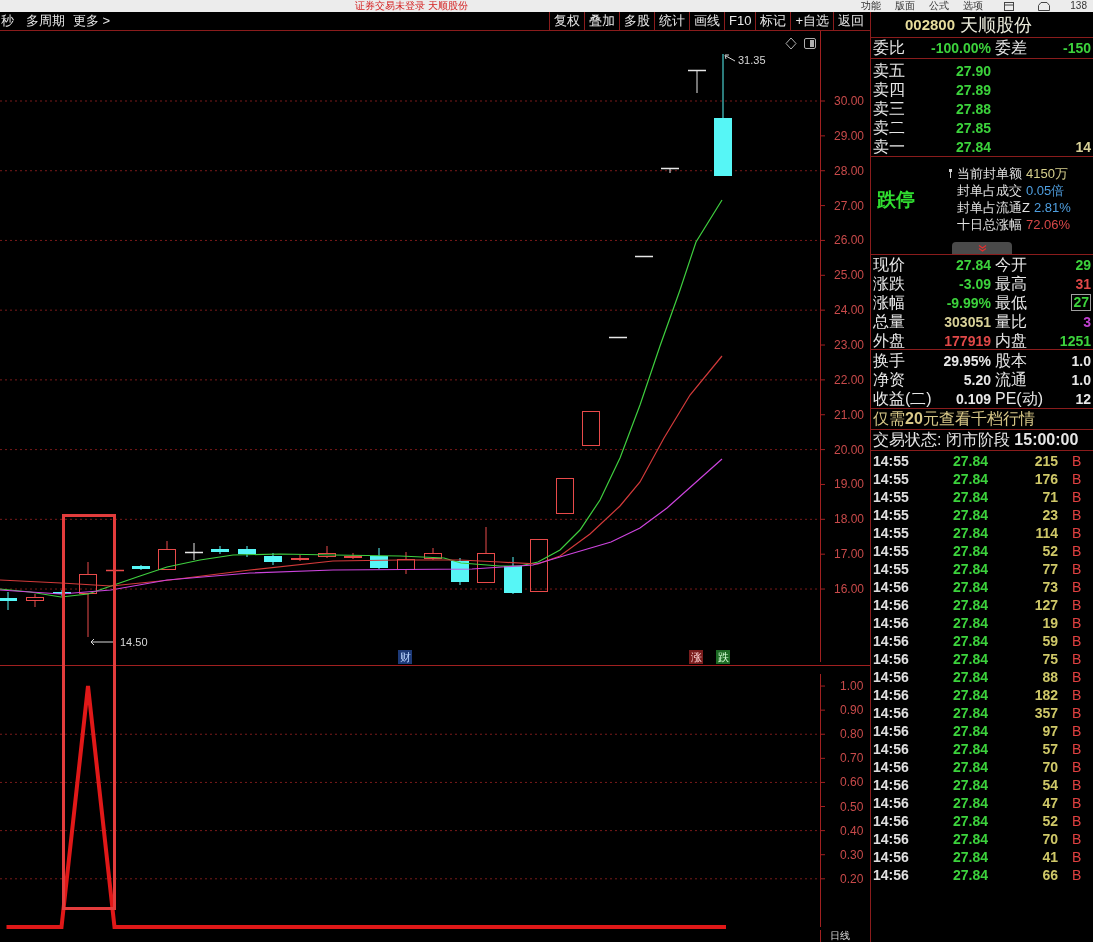 Image resolution: width=1093 pixels, height=942 pixels. Describe the element at coordinates (740, 21) in the screenshot. I see `toolbar-button: F10` at that location.